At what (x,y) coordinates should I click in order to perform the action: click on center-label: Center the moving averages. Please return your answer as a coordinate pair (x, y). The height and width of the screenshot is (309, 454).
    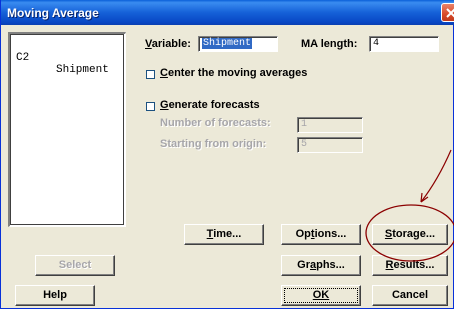
    Looking at the image, I should click on (233, 73).